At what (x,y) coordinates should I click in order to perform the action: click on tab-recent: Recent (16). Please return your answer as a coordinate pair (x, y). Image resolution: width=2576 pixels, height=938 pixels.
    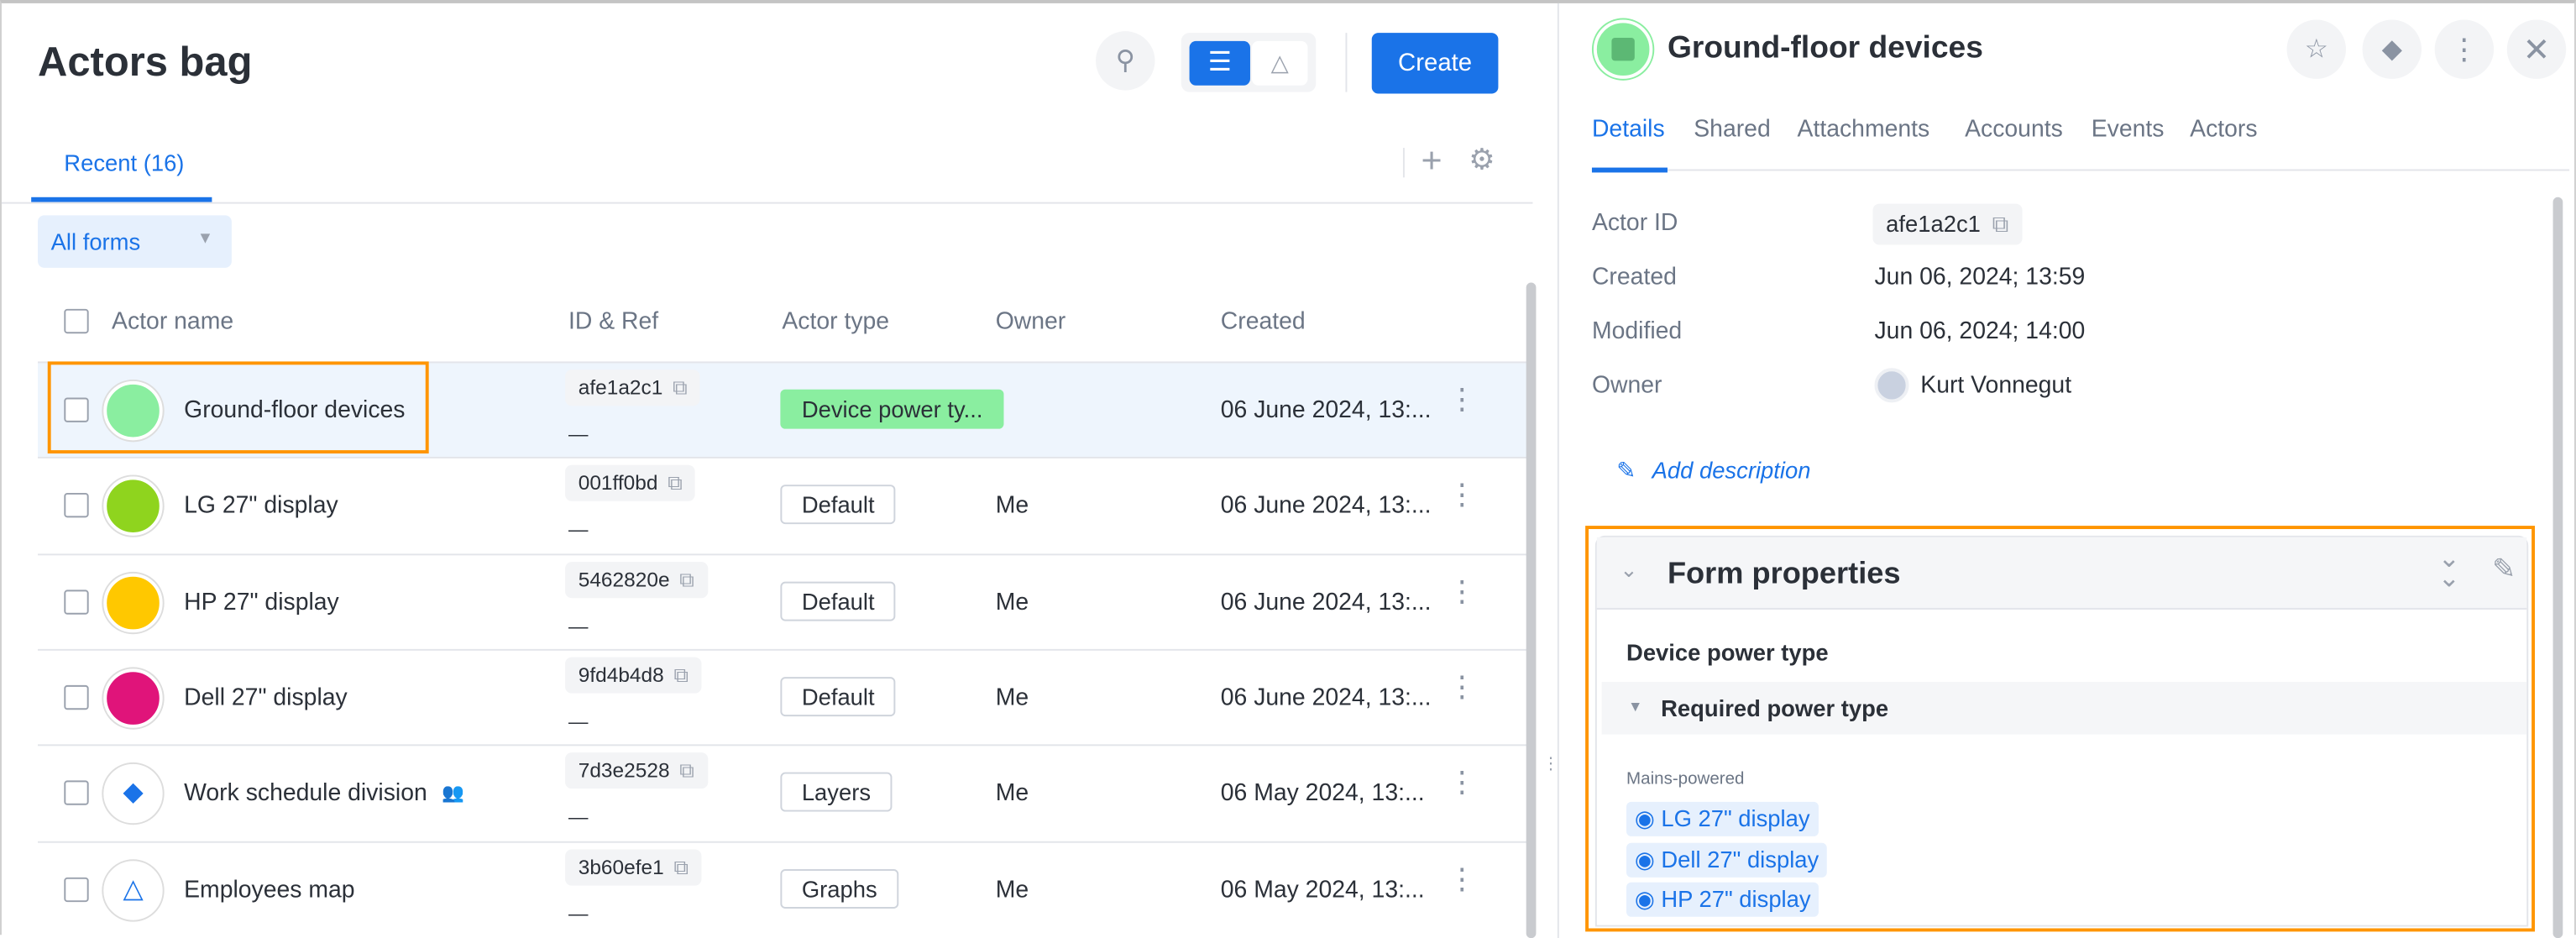
    Looking at the image, I should click on (124, 163).